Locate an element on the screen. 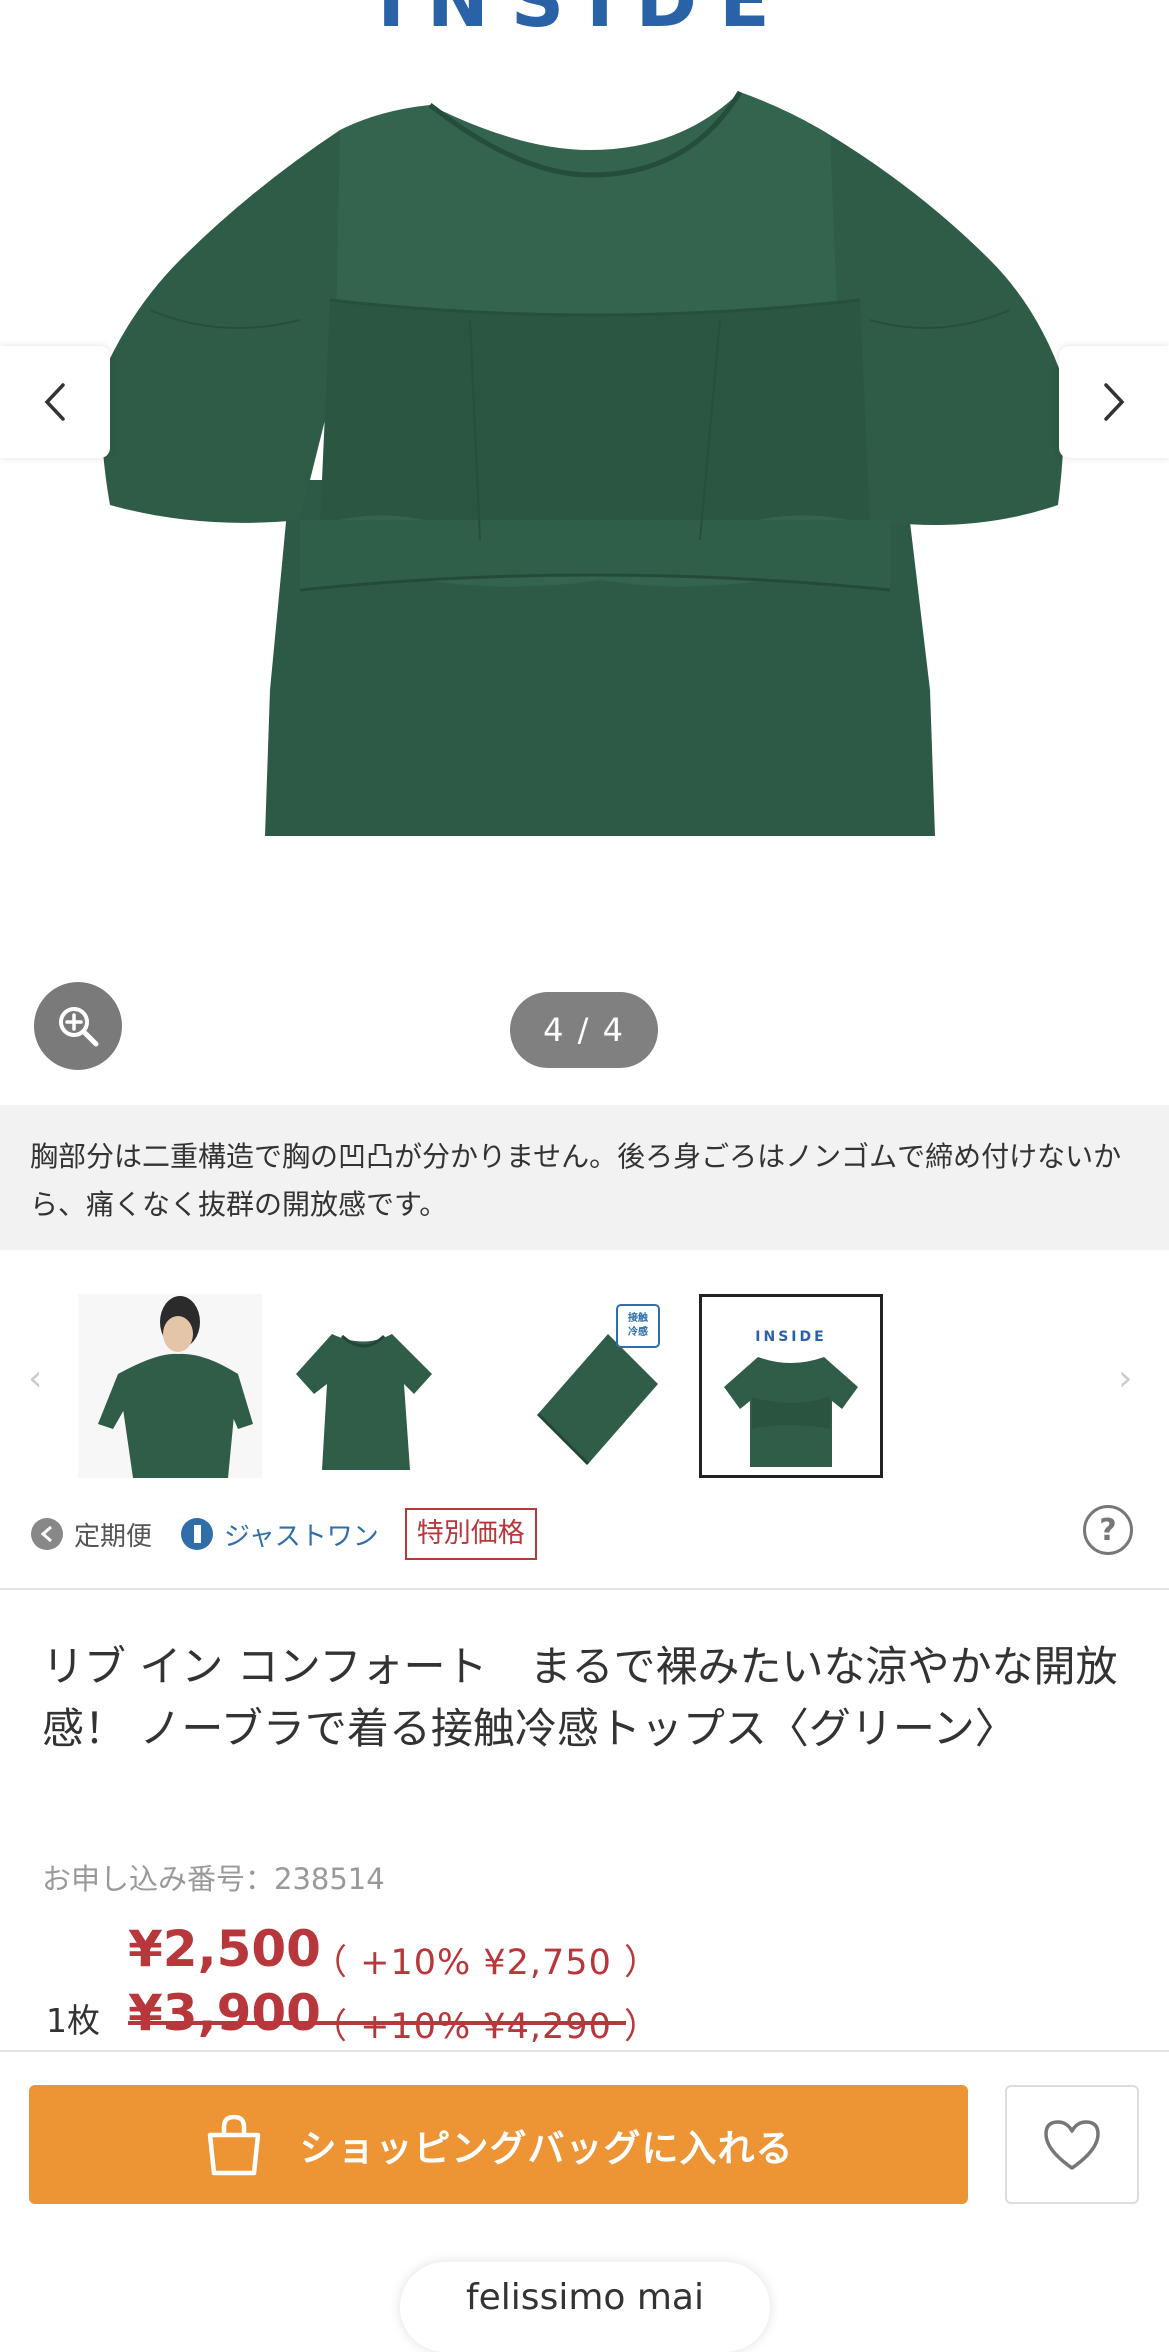 This screenshot has width=1169, height=2352. thumbnail-fabric-image is located at coordinates (597, 1400).